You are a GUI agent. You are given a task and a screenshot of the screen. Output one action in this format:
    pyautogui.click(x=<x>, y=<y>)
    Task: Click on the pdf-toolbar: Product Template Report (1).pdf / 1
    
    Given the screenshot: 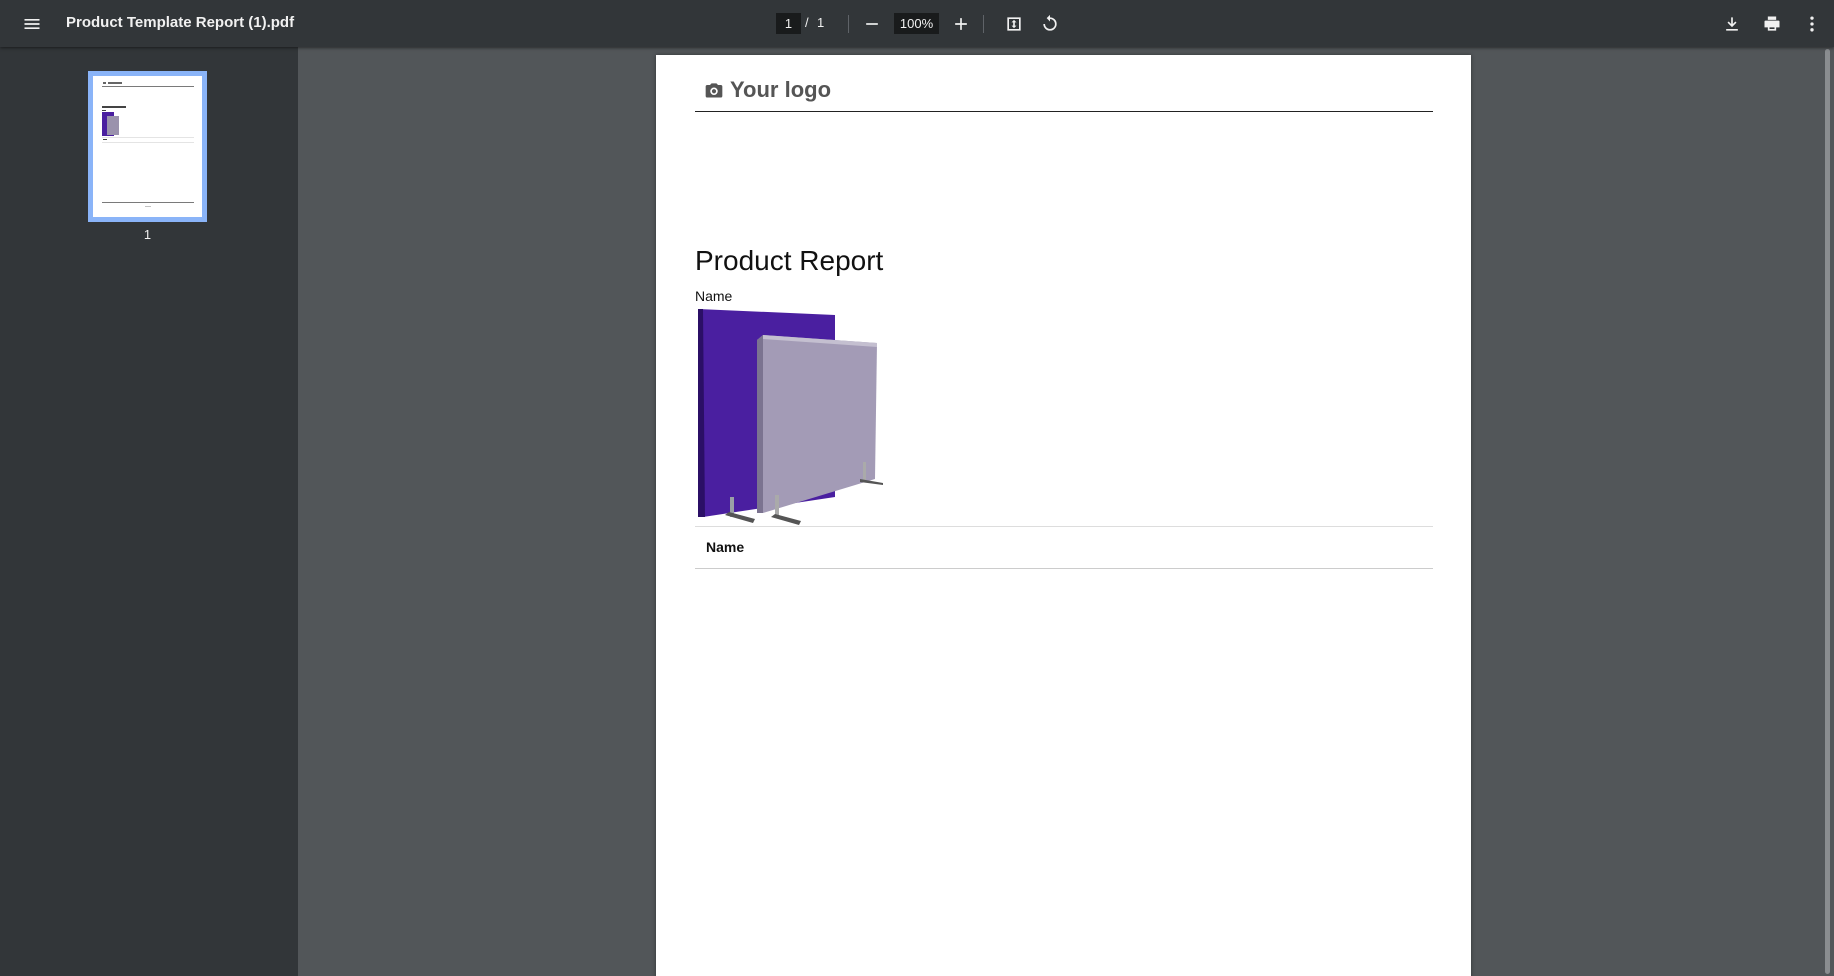 What is the action you would take?
    pyautogui.click(x=917, y=23)
    